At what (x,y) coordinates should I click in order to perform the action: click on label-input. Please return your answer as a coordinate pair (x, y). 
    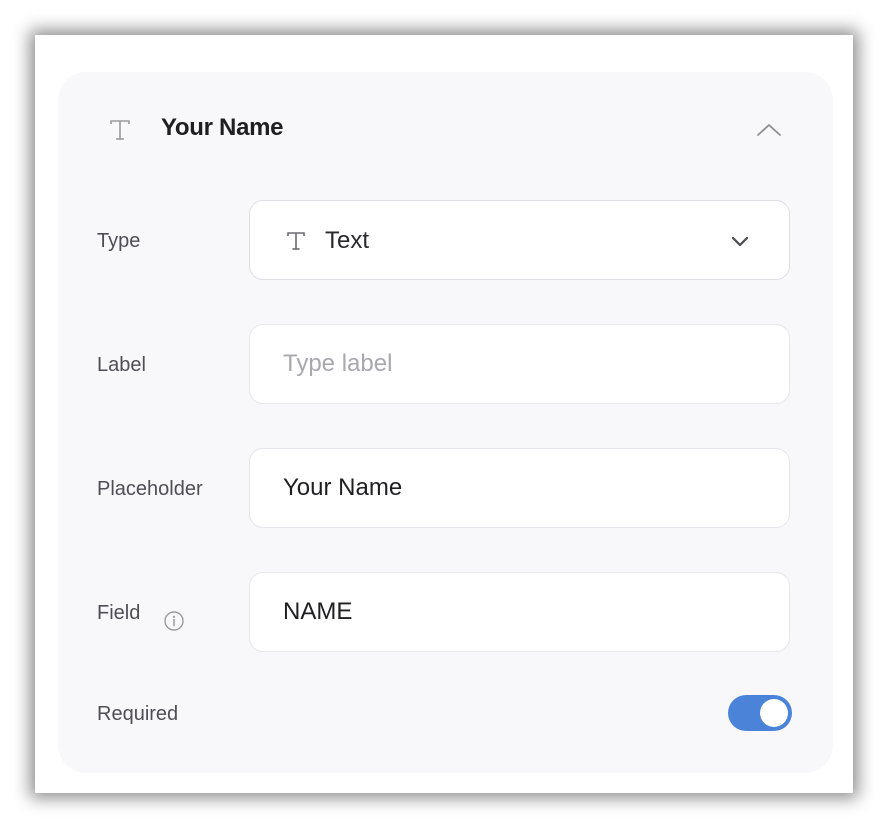
    Looking at the image, I should click on (519, 364).